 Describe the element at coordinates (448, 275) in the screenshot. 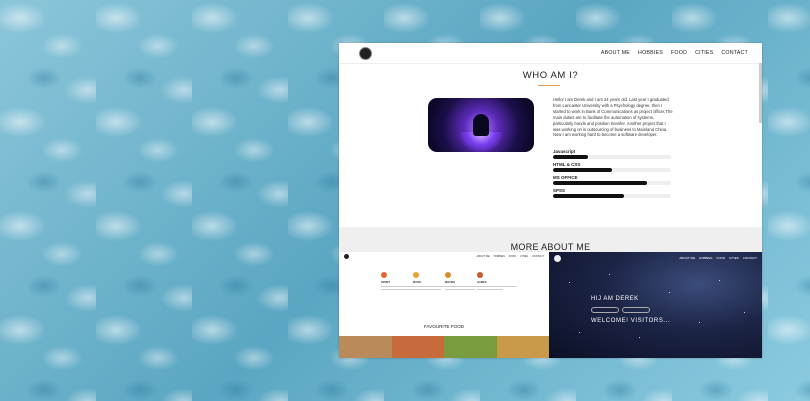

I see `film-icon` at that location.